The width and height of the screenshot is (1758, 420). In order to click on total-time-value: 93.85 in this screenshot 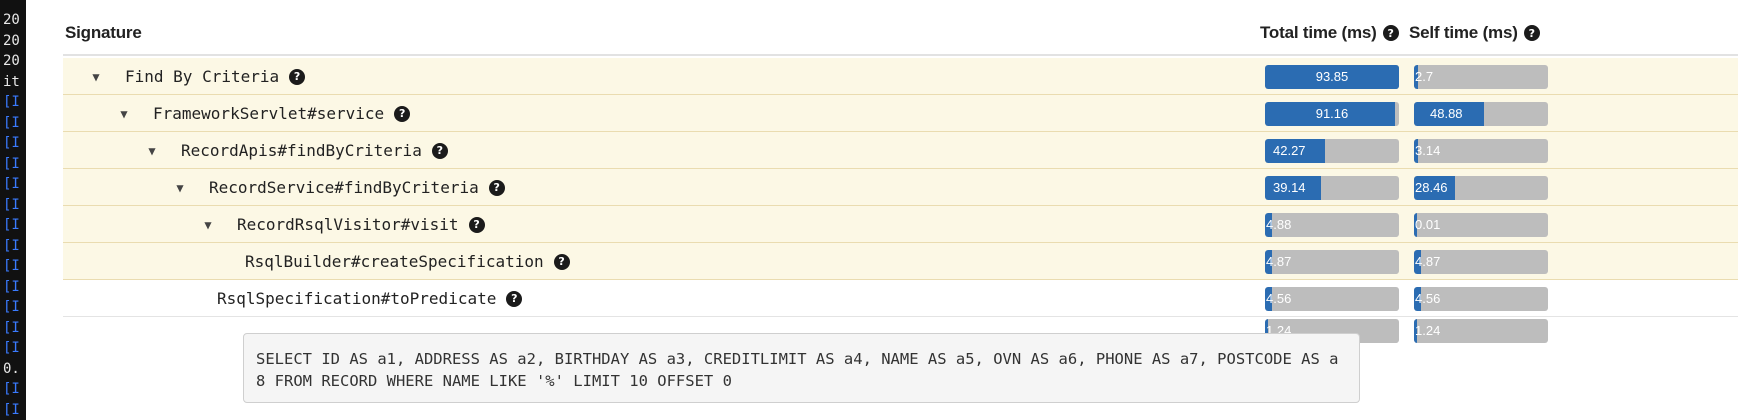, I will do `click(1332, 76)`.